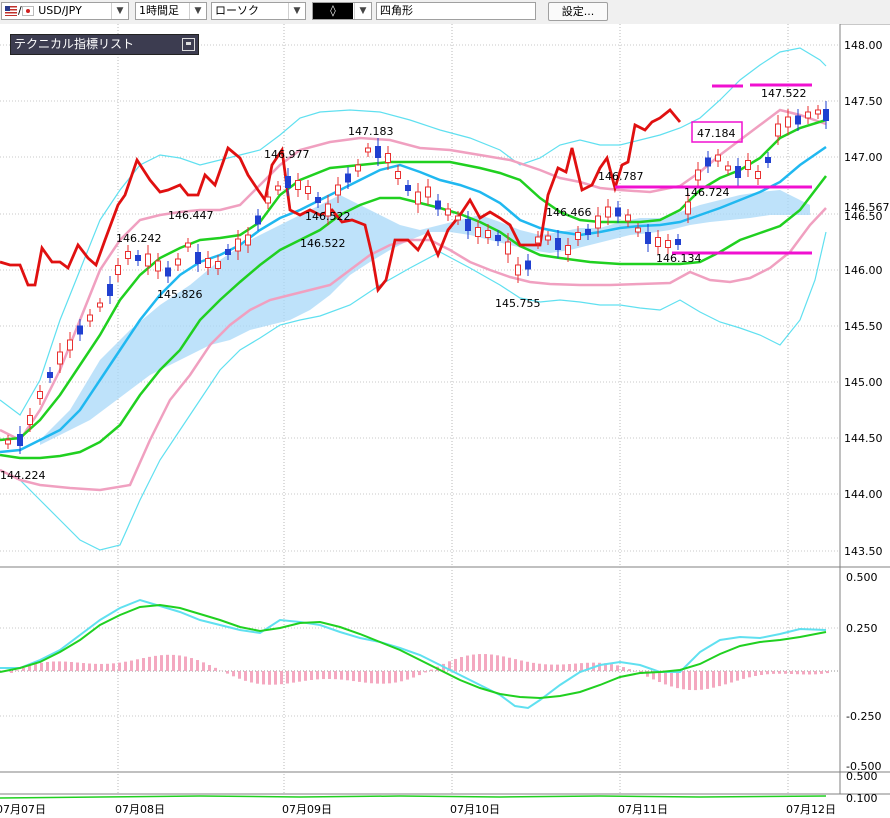  Describe the element at coordinates (27, 11) in the screenshot. I see `jp-flag-icon` at that location.